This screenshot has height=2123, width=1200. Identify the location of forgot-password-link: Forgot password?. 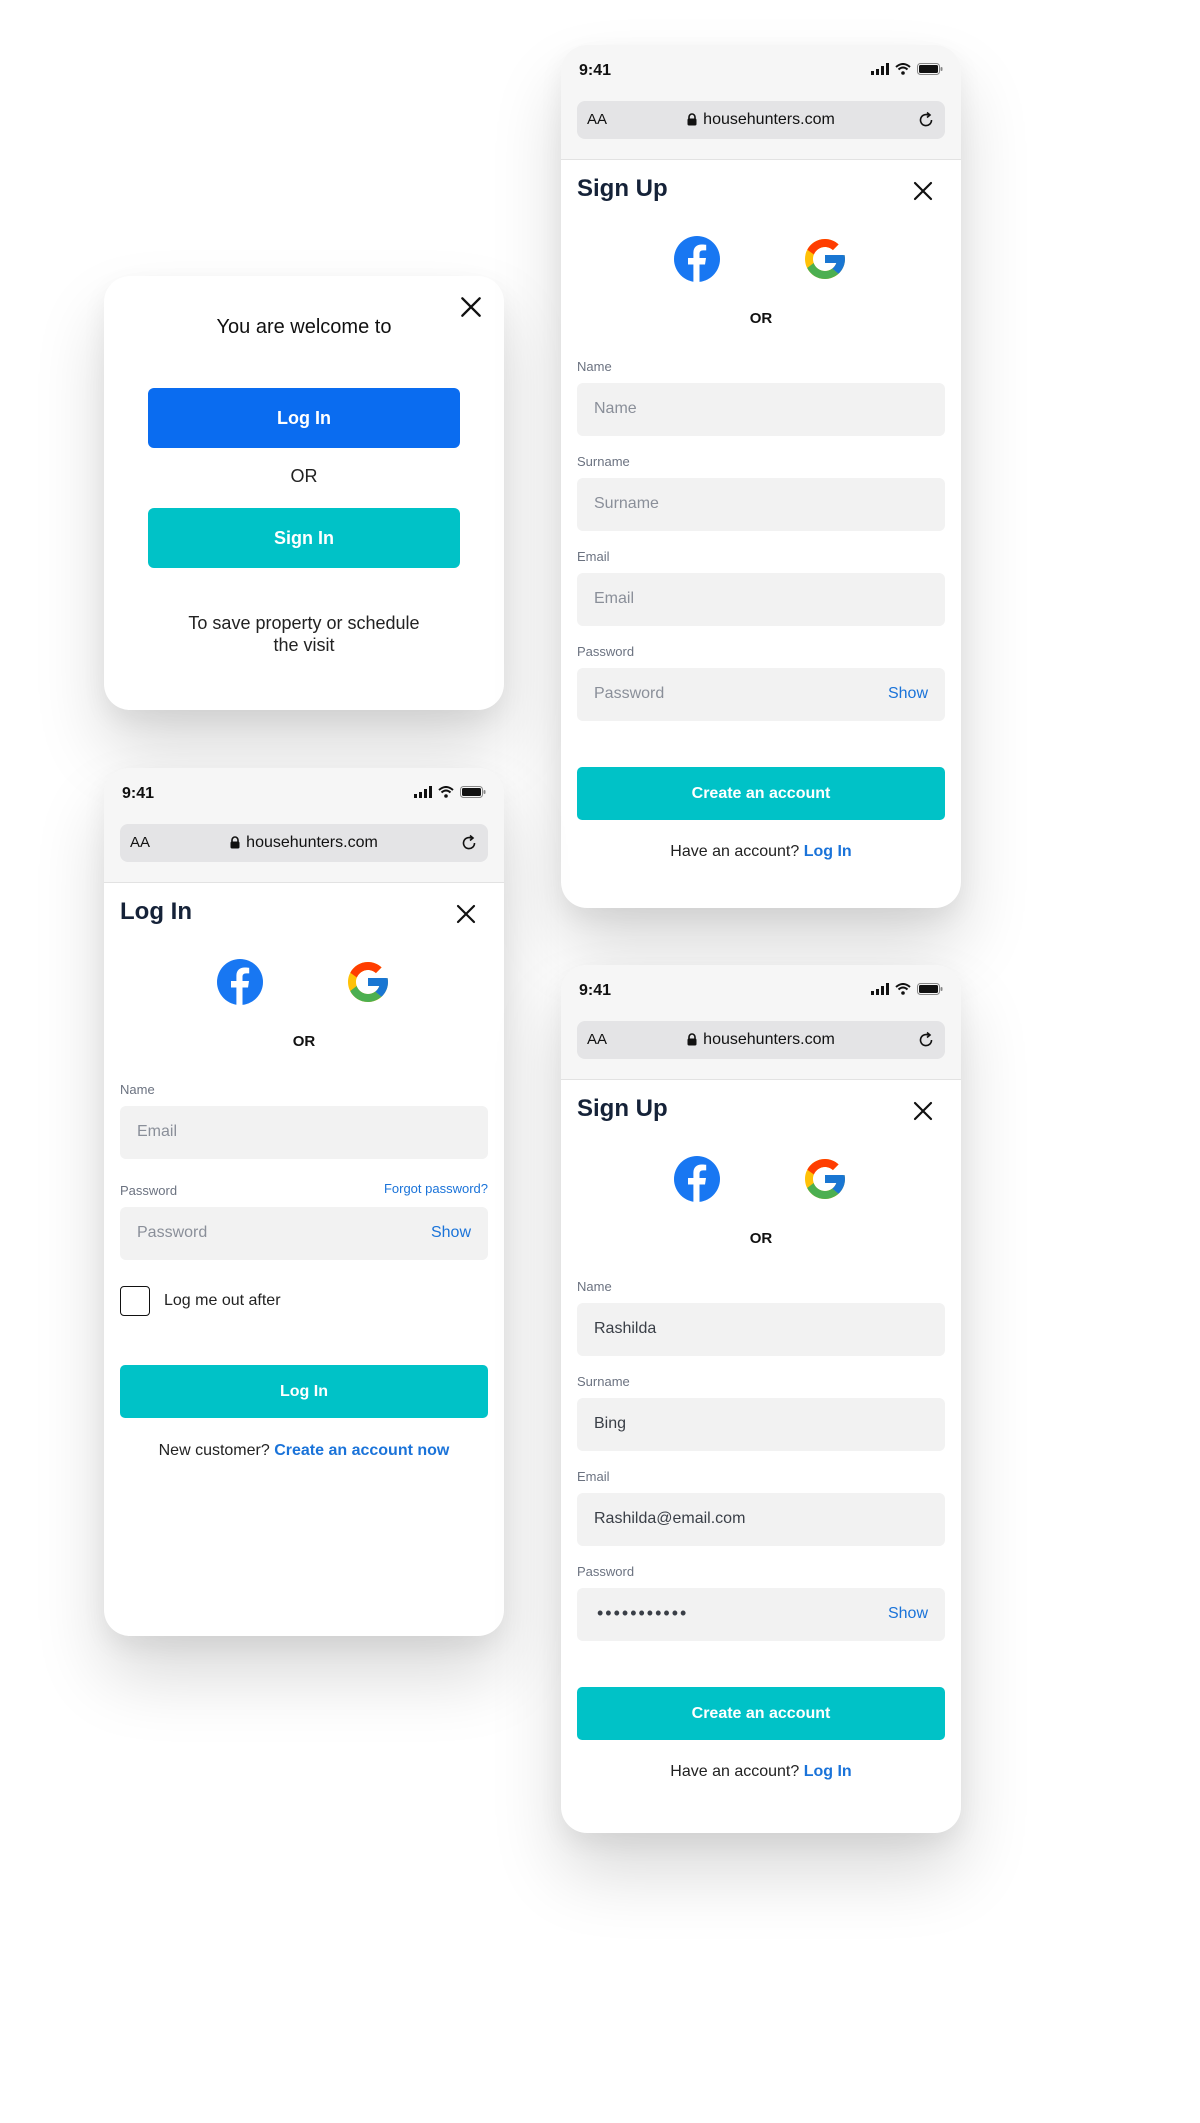
(436, 1188).